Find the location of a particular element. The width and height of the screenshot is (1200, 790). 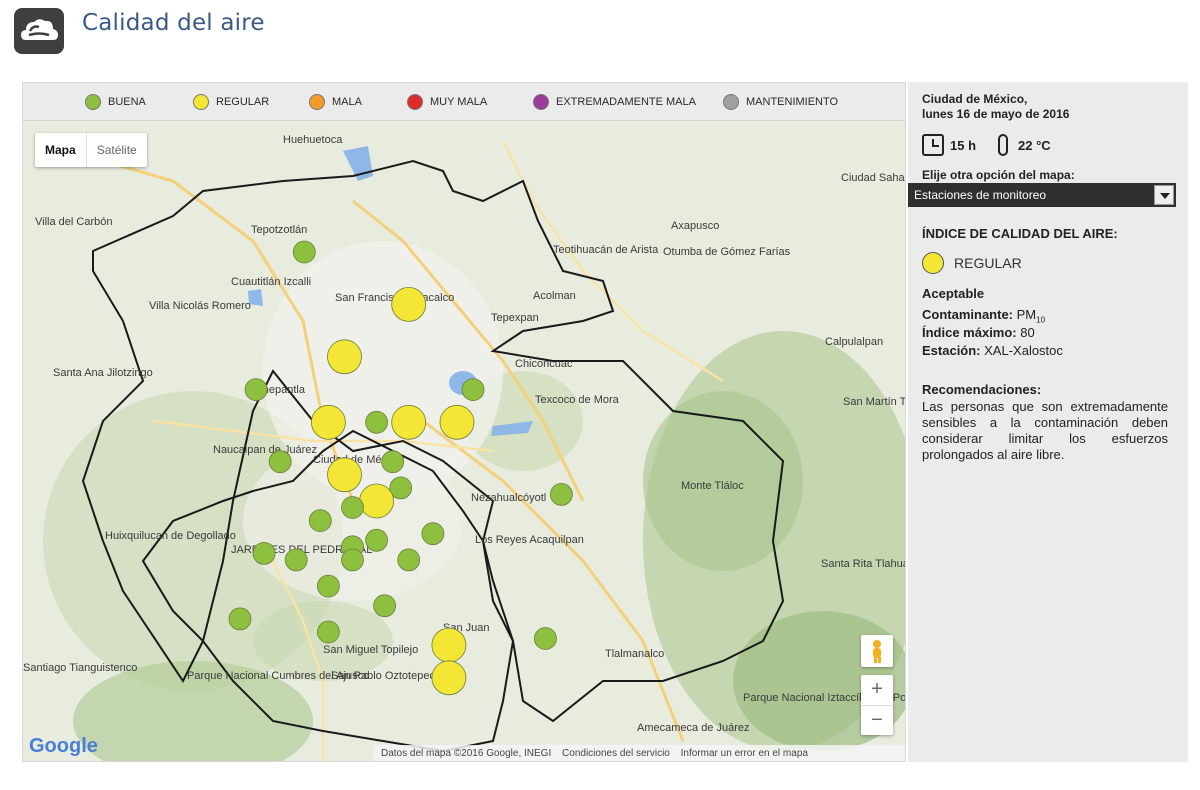

map-option-selected: Estaciones de monitoreo is located at coordinates (980, 195).